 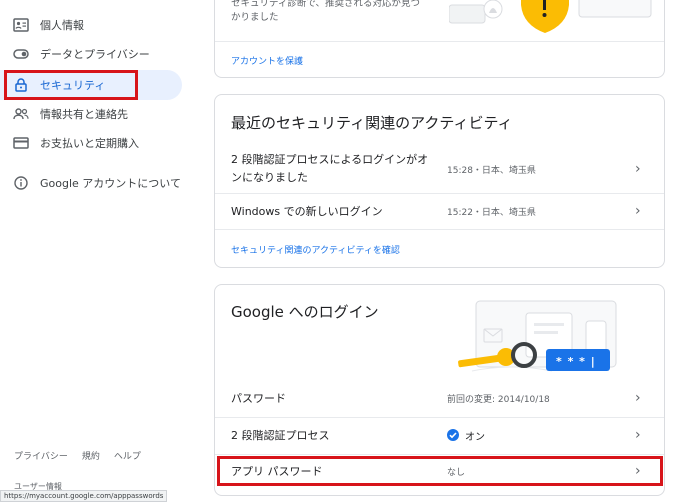 What do you see at coordinates (258, 398) in the screenshot?
I see `password-label: パスワード` at bounding box center [258, 398].